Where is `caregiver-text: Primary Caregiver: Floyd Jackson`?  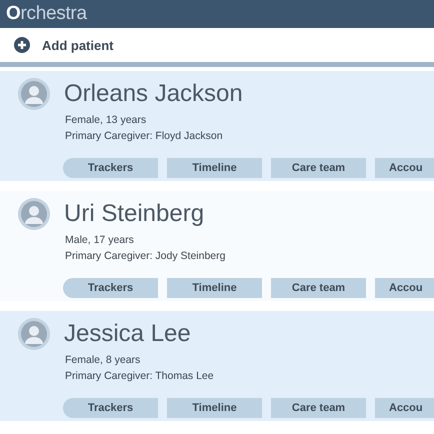 caregiver-text: Primary Caregiver: Floyd Jackson is located at coordinates (144, 136).